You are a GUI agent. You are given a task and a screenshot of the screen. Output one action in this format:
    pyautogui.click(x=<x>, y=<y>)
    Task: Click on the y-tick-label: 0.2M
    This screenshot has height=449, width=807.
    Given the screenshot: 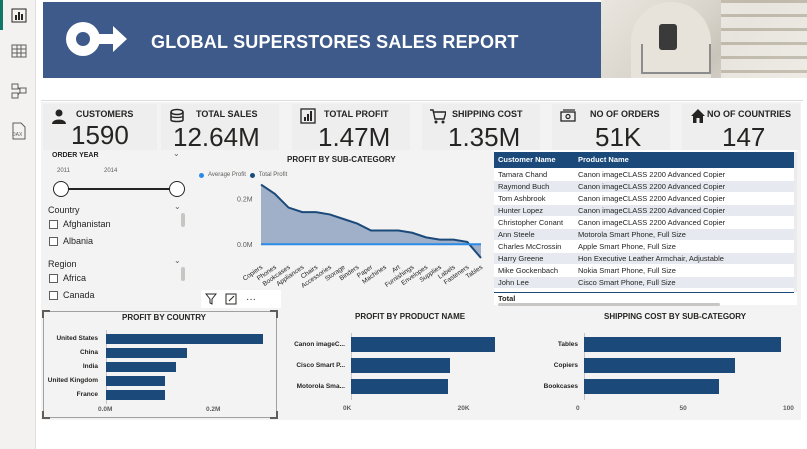 What is the action you would take?
    pyautogui.click(x=245, y=199)
    